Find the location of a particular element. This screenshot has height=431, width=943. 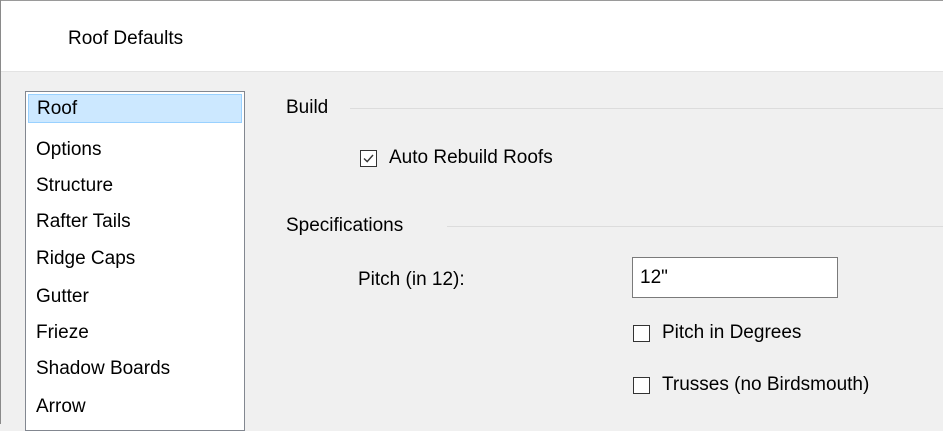

category-item-options: Options is located at coordinates (135, 149).